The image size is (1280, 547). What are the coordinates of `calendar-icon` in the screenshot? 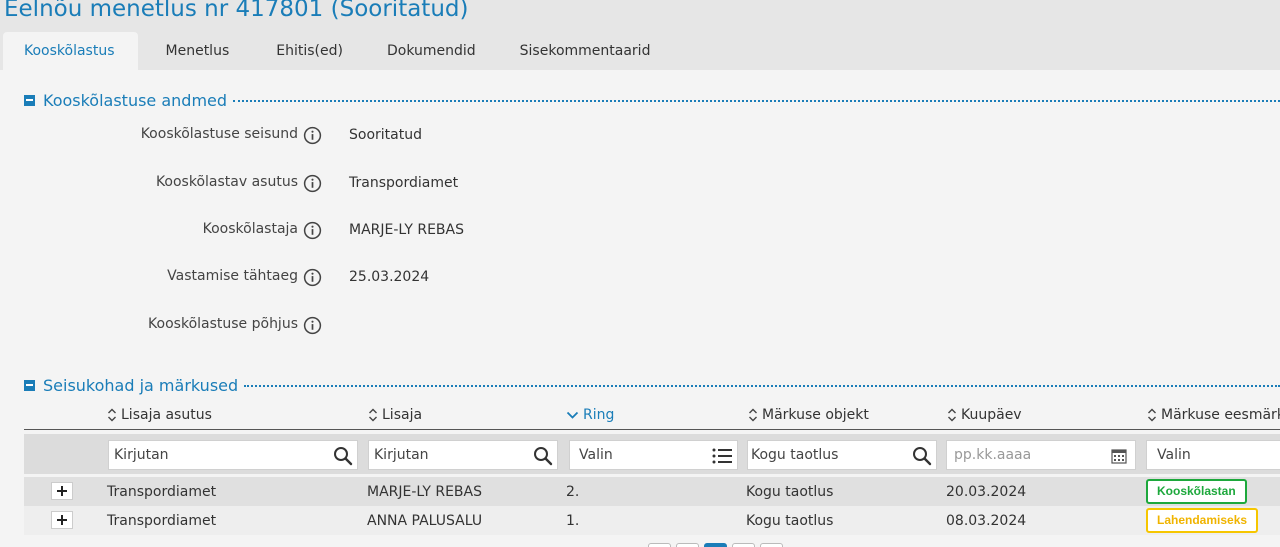 It's located at (1119, 456).